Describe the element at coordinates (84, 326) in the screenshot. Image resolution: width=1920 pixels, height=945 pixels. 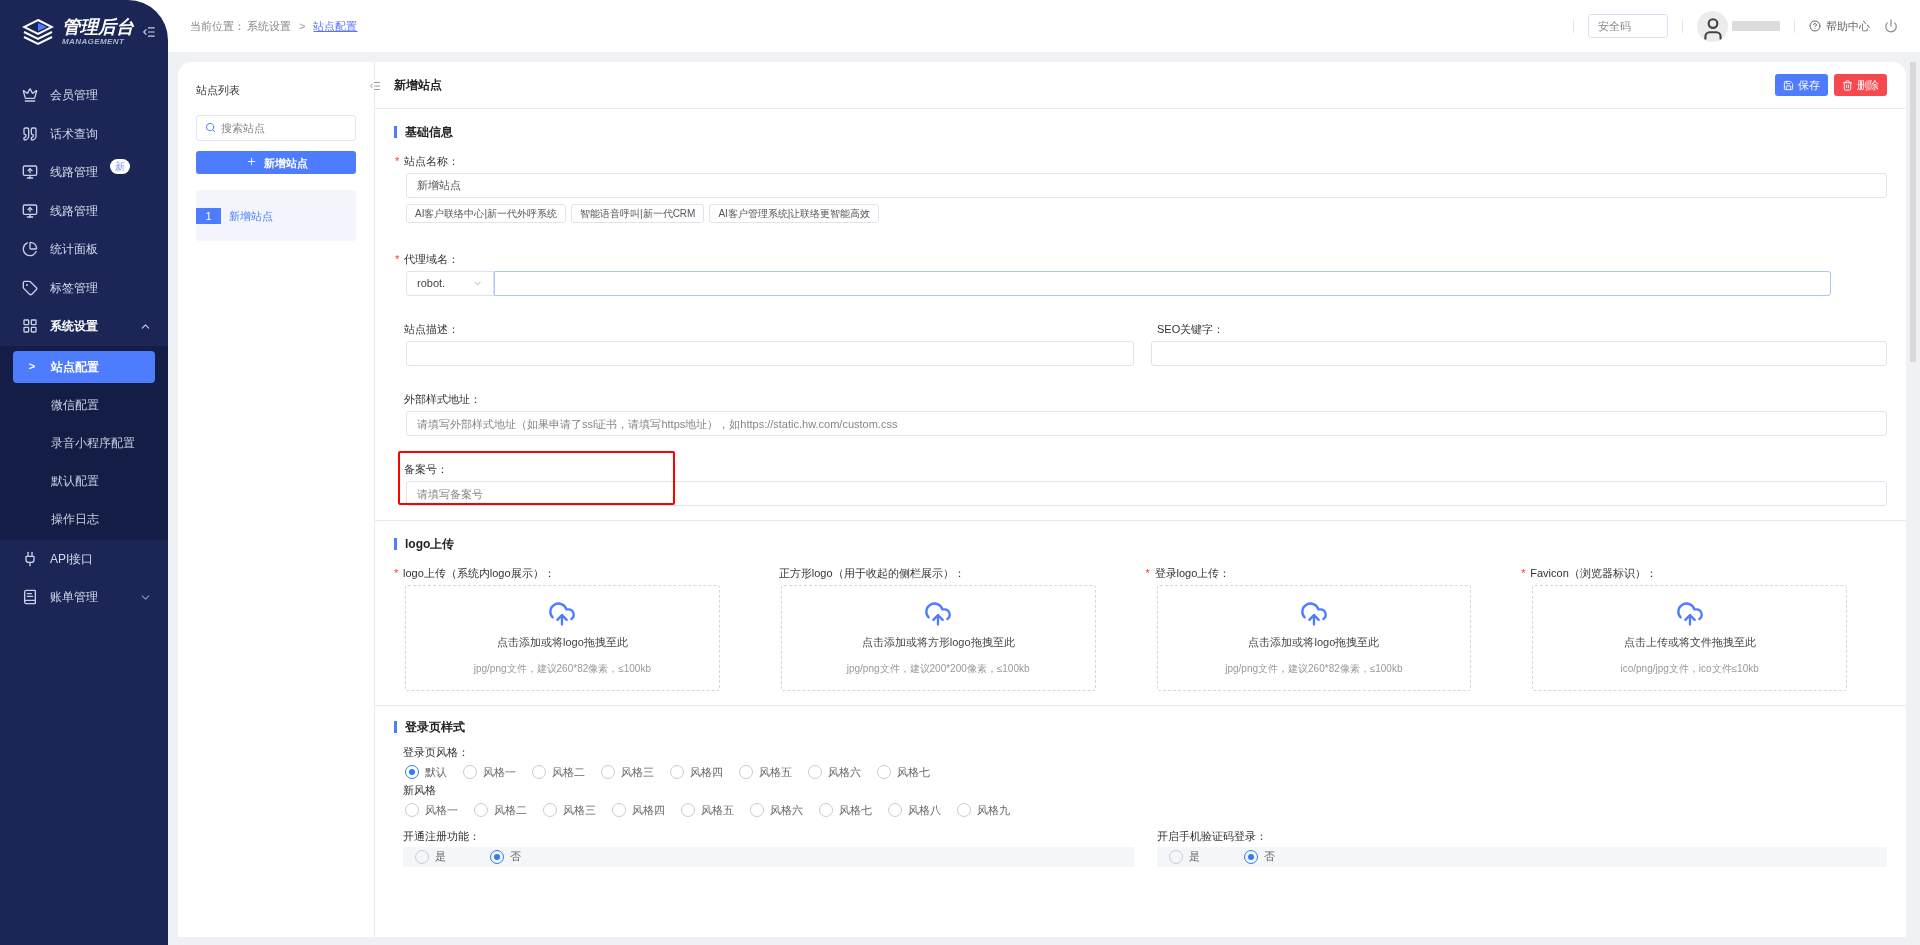
I see `sidebar-item: 系统设置` at that location.